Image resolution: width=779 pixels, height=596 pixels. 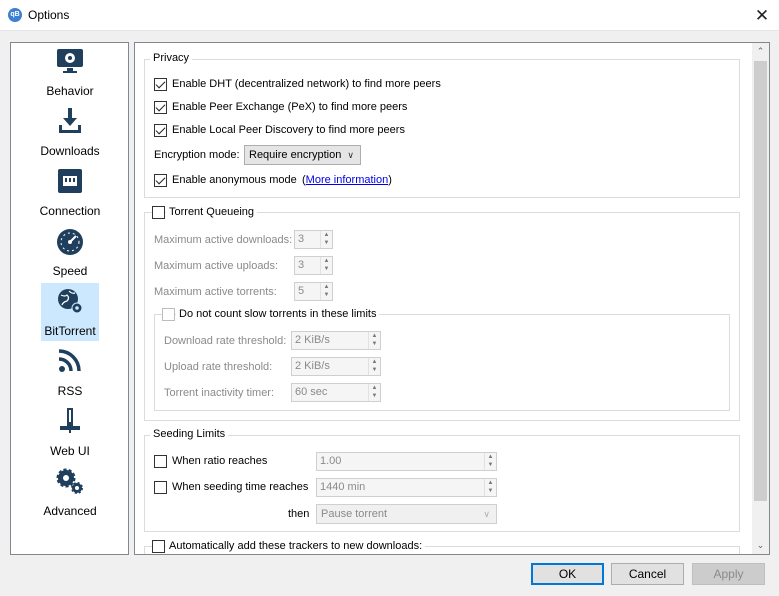 I want to click on sidebar-item-downloads: Downloads, so click(x=70, y=132).